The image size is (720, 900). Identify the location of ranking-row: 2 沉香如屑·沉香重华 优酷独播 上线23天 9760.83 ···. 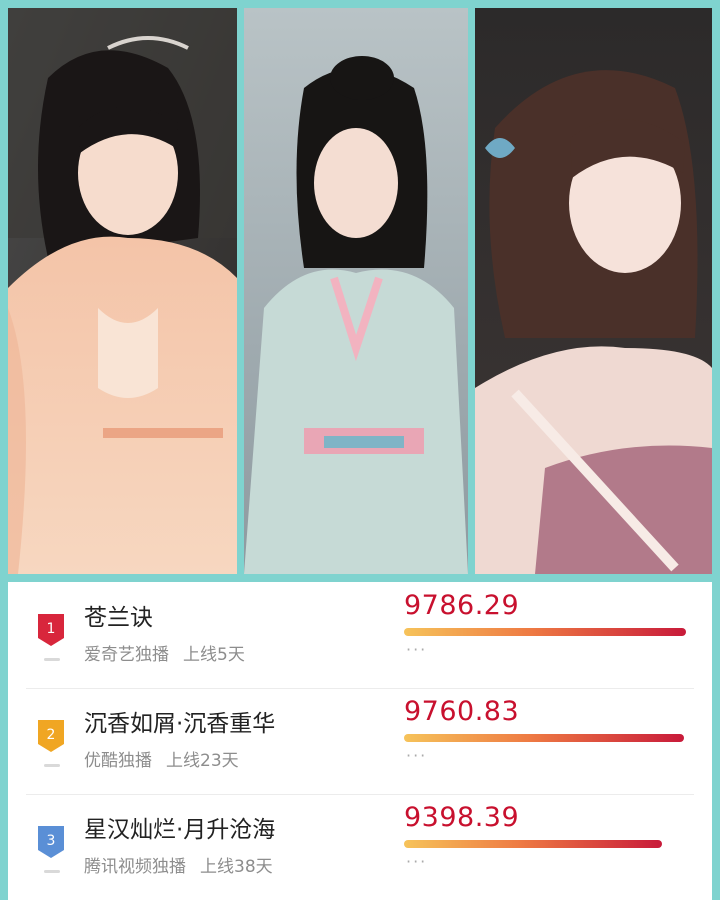
(360, 741).